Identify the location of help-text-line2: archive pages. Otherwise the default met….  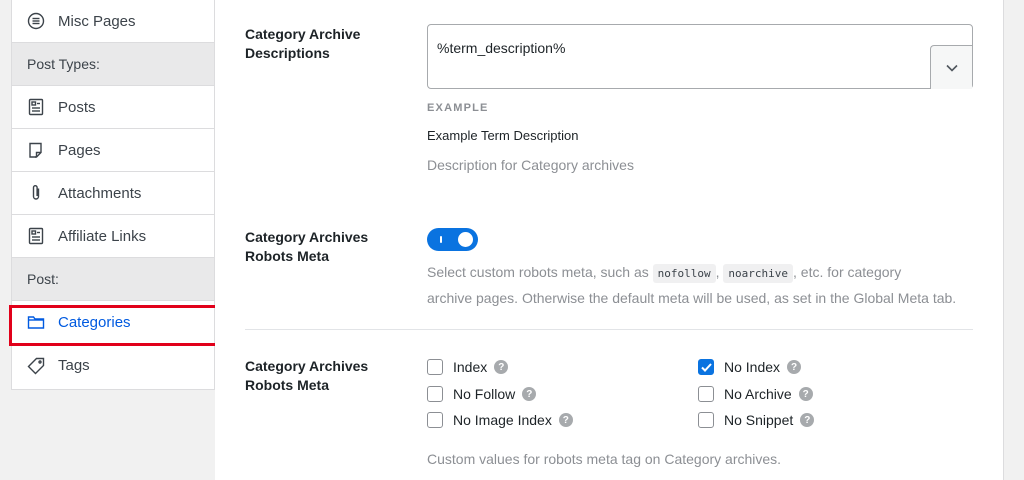
(692, 298).